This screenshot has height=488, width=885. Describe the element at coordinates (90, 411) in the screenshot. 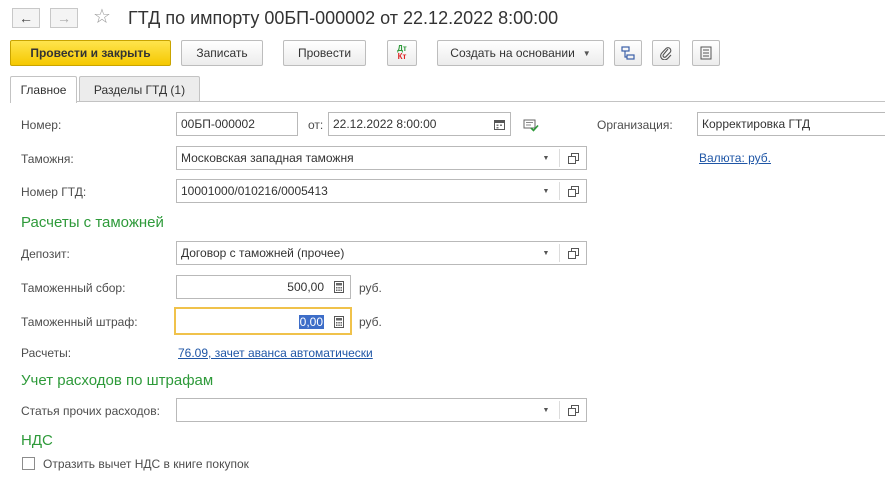

I see `expense-item-label: Статья прочих расходов:` at that location.